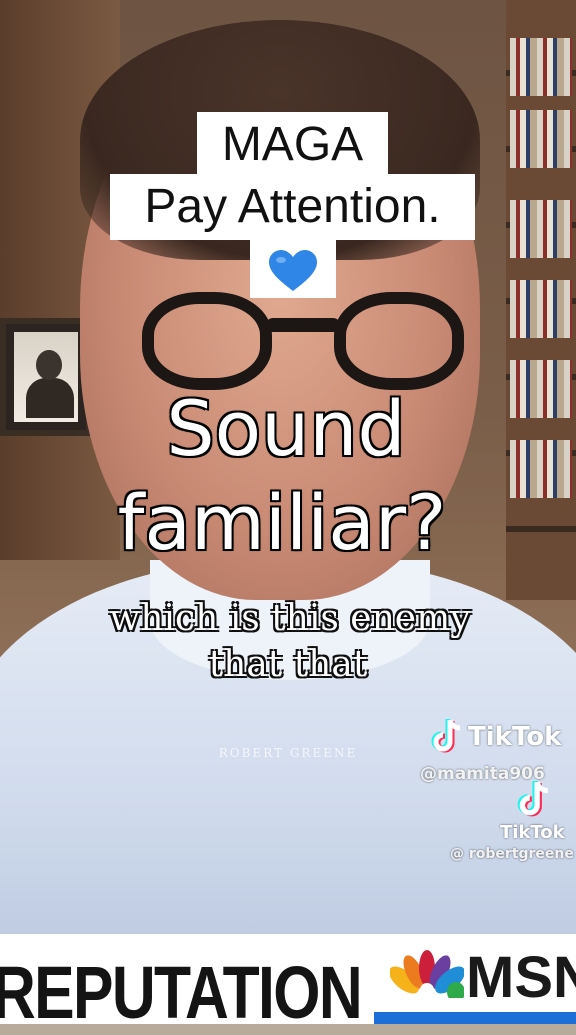  What do you see at coordinates (512, 854) in the screenshot?
I see `tiktok-handle-2: @ robertgreene` at bounding box center [512, 854].